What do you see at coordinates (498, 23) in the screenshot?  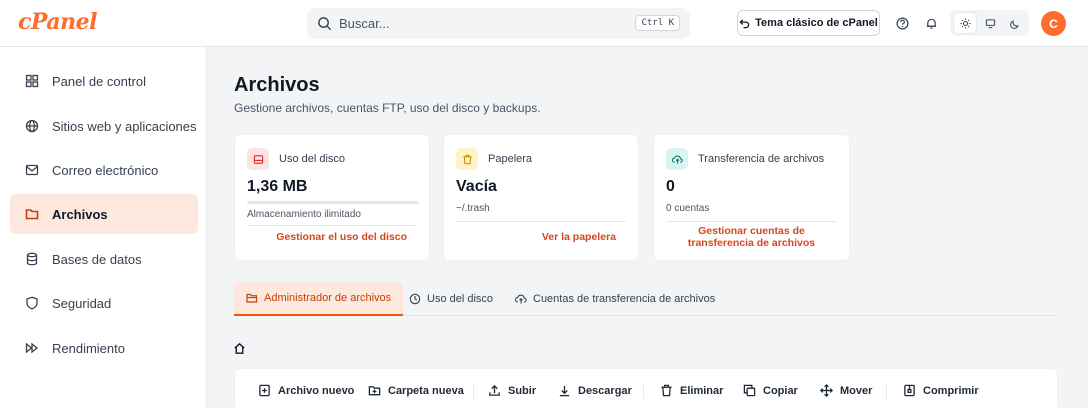 I see `search-box: Buscar... Ctrl K` at bounding box center [498, 23].